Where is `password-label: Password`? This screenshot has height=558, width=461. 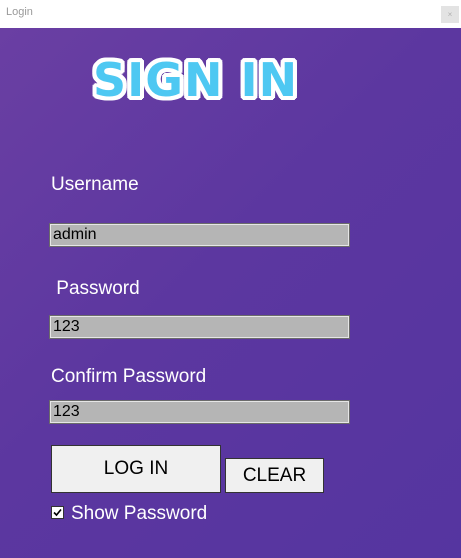 password-label: Password is located at coordinates (95, 288).